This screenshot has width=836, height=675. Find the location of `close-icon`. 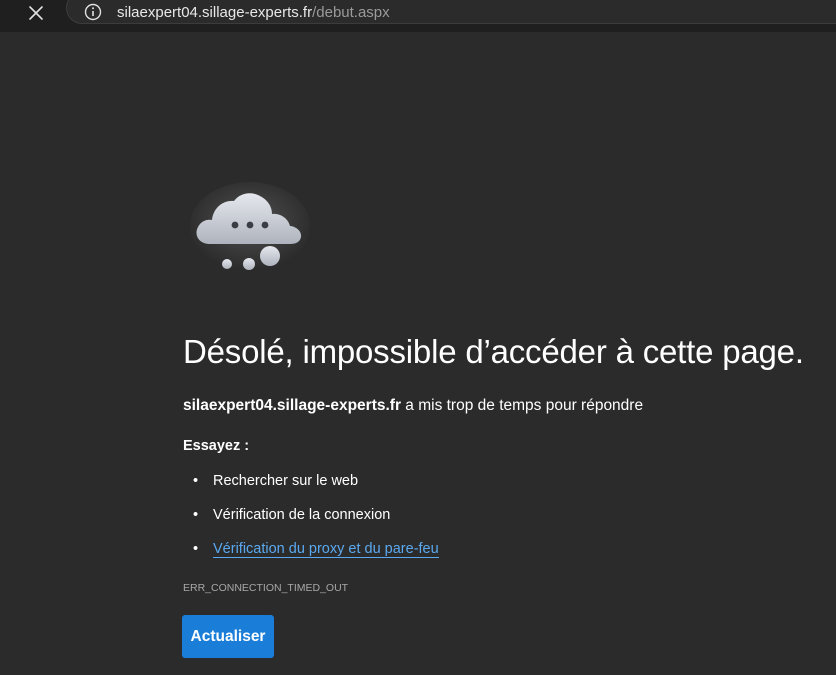

close-icon is located at coordinates (36, 13).